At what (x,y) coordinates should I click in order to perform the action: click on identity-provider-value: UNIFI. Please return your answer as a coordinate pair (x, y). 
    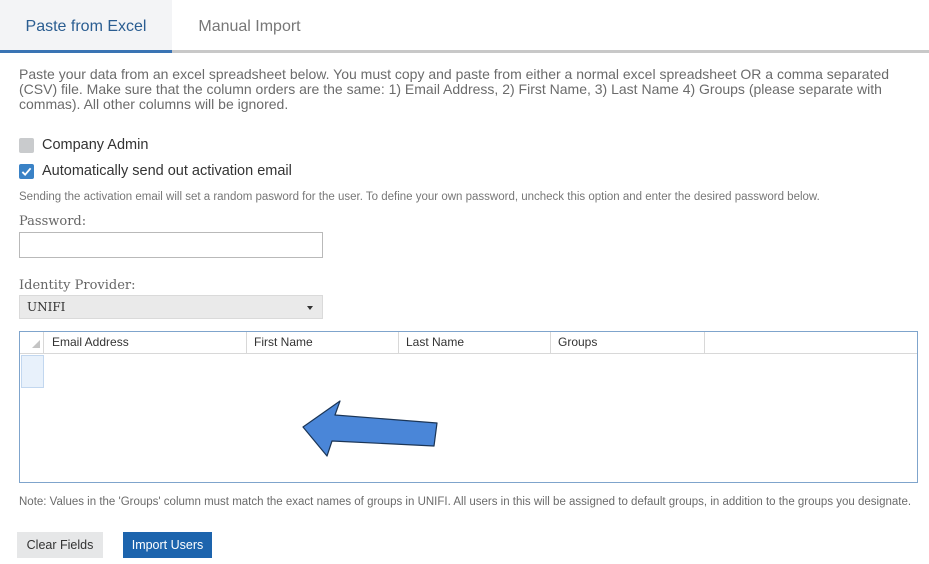
    Looking at the image, I should click on (46, 307).